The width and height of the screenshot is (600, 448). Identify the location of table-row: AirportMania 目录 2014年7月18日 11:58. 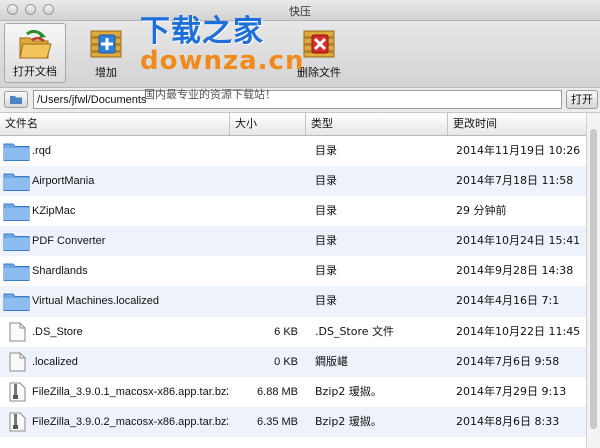
(293, 181).